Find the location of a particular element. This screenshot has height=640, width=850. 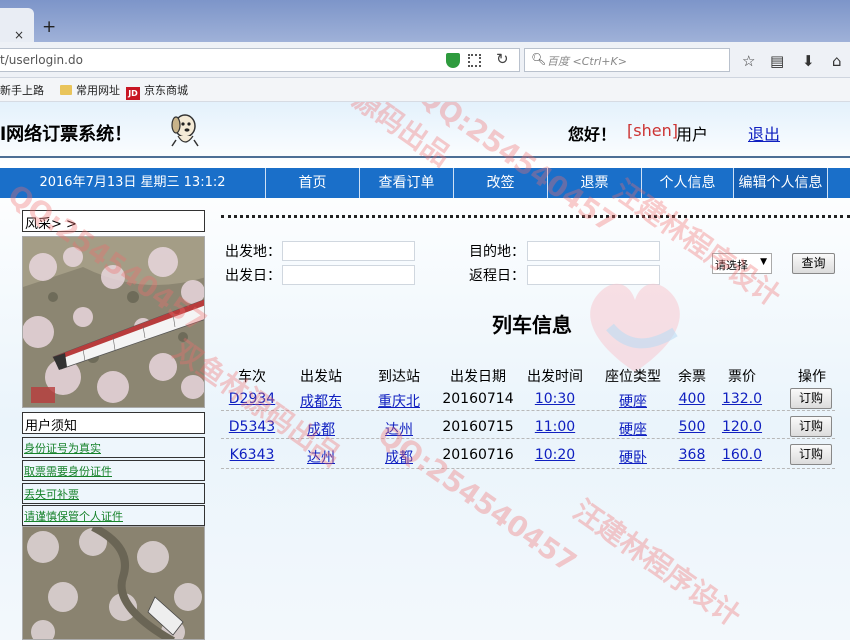

reload-icon: ↻ is located at coordinates (502, 59).